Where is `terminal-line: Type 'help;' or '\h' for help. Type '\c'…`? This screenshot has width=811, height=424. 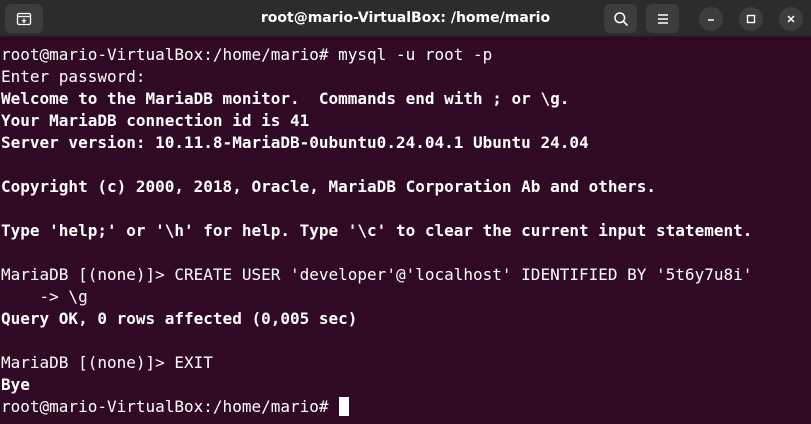 terminal-line: Type 'help;' or '\h' for help. Type '\c'… is located at coordinates (377, 230).